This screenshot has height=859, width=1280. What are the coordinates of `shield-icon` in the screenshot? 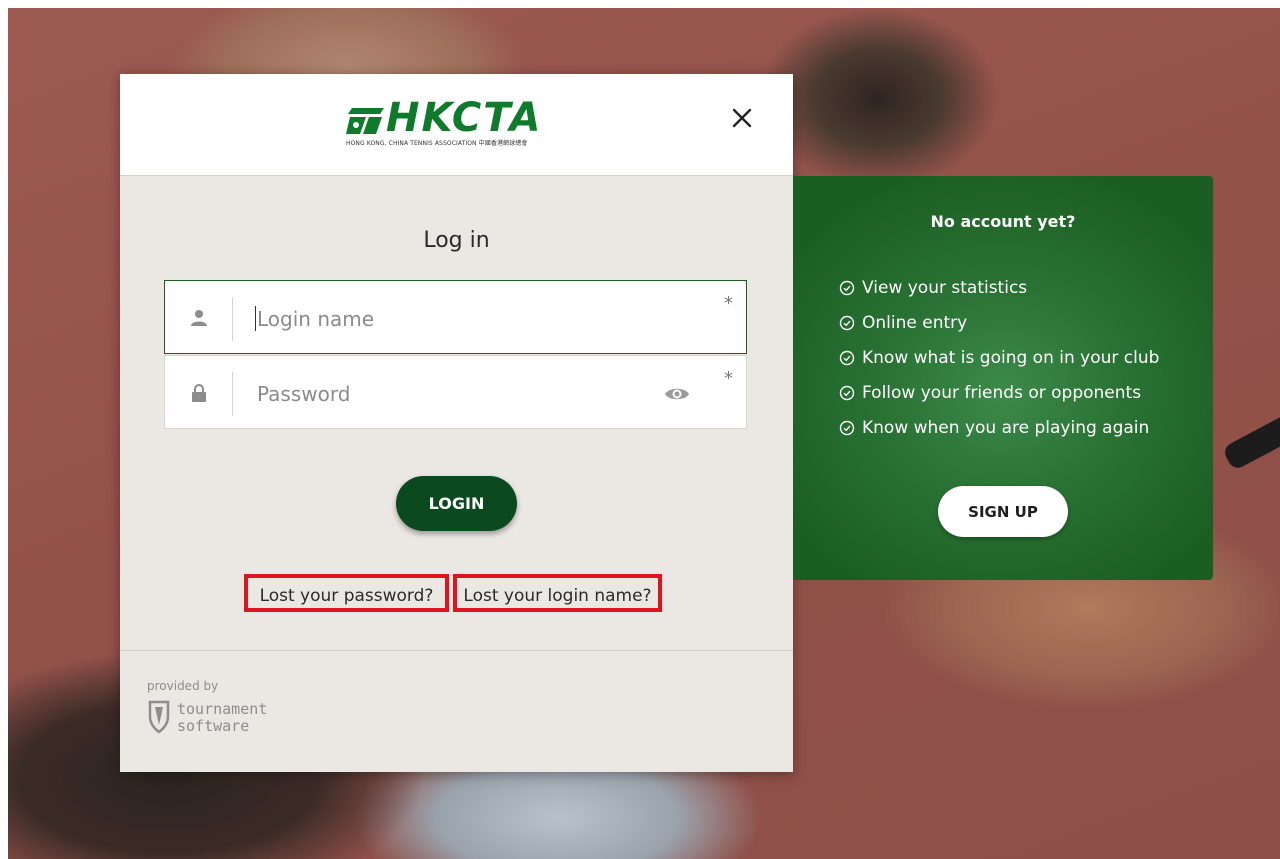 It's located at (159, 717).